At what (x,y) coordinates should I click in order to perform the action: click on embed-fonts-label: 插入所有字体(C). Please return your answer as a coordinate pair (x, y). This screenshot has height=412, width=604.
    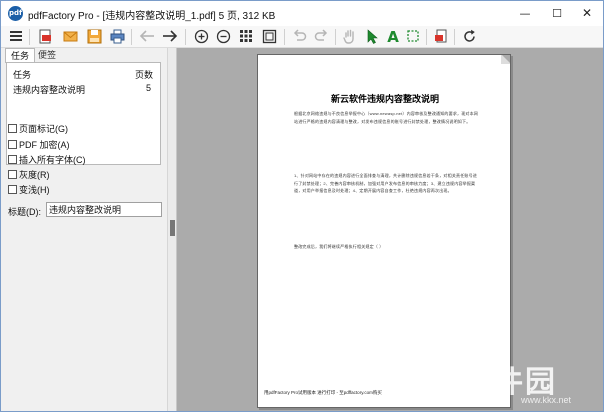
    Looking at the image, I should click on (52, 160).